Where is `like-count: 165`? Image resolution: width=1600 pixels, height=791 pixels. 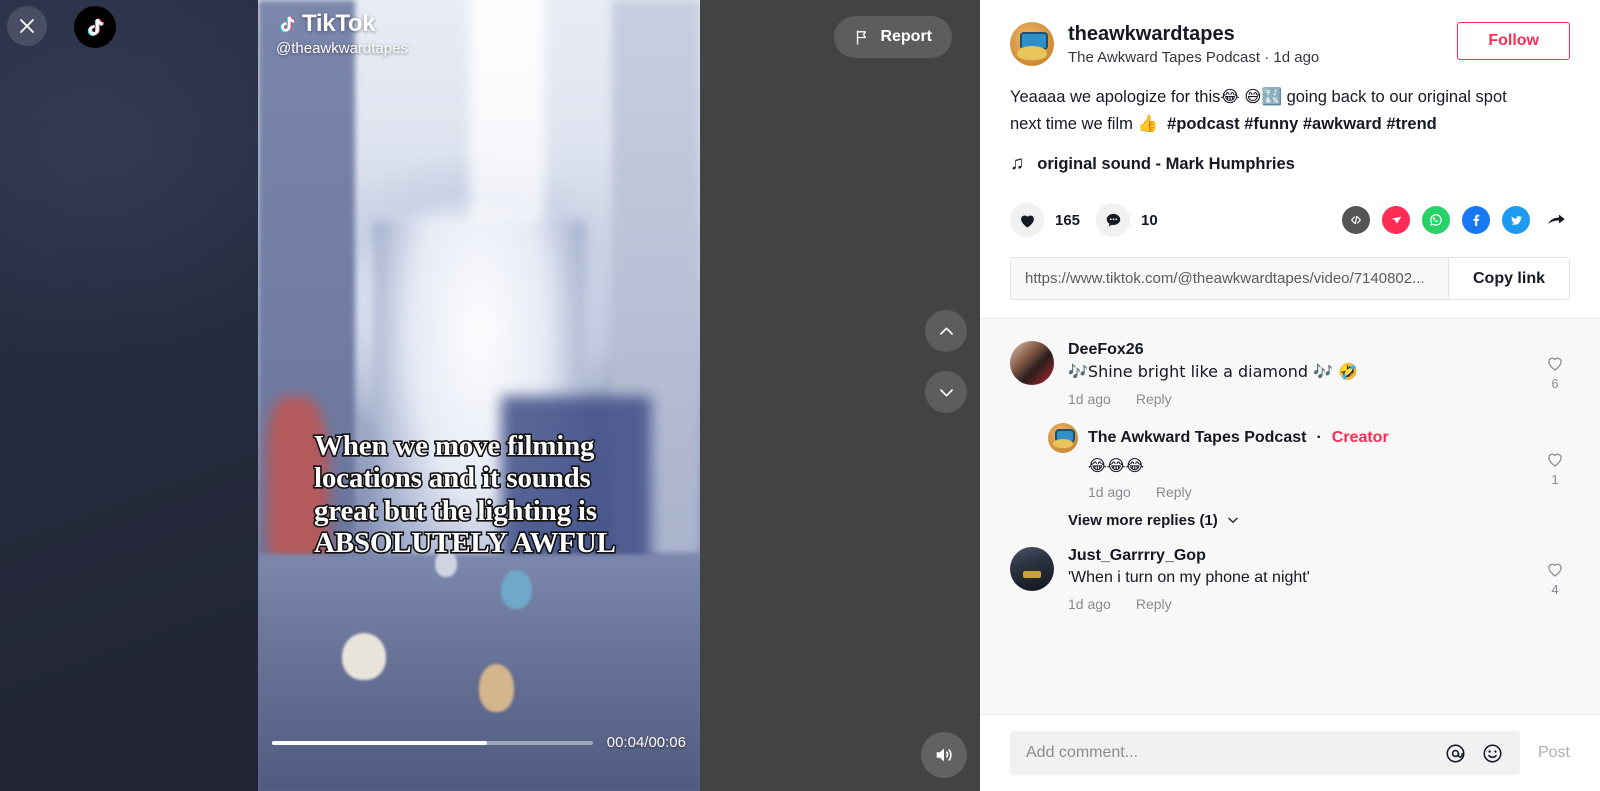
like-count: 165 is located at coordinates (1068, 220).